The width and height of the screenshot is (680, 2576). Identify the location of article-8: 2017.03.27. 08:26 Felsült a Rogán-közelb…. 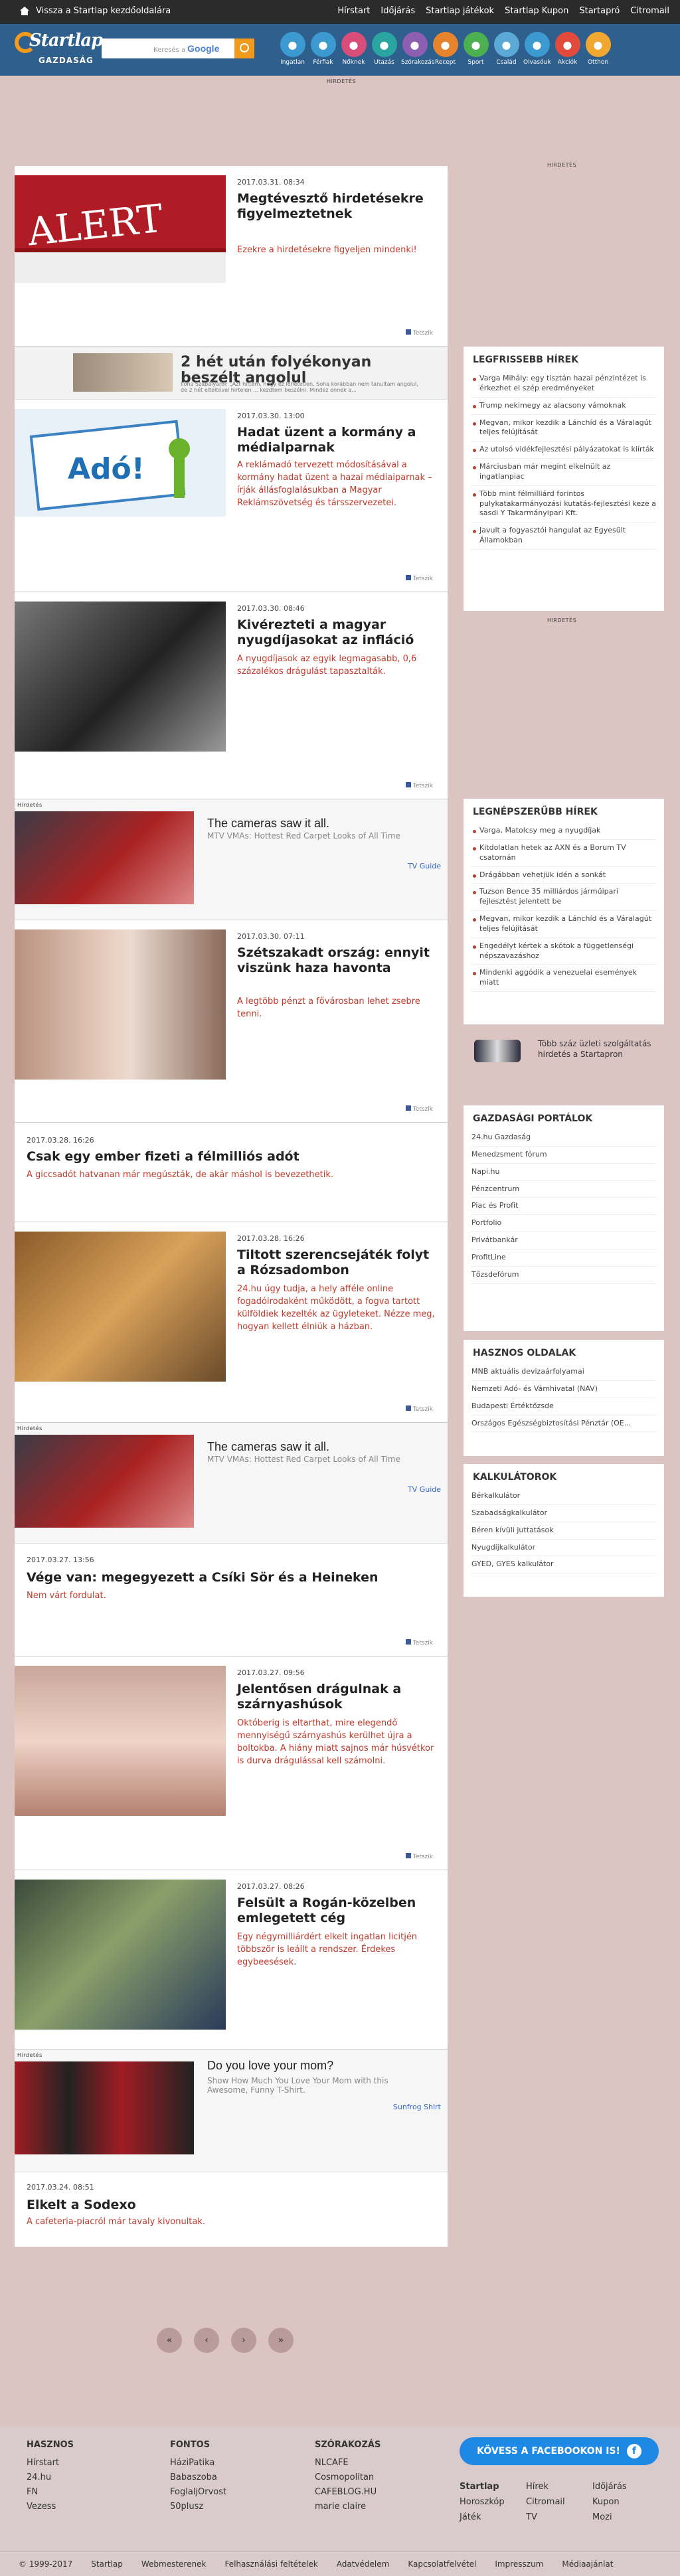
(231, 1960).